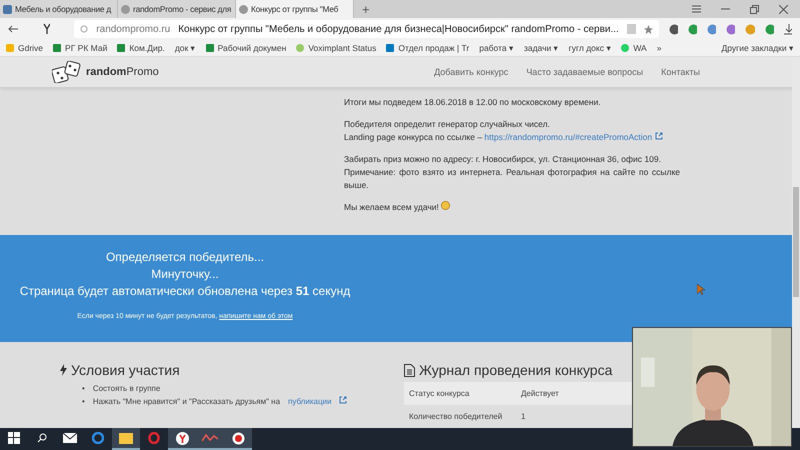 The image size is (800, 450). What do you see at coordinates (590, 48) in the screenshot?
I see `bookmark: гугл докс ▾` at bounding box center [590, 48].